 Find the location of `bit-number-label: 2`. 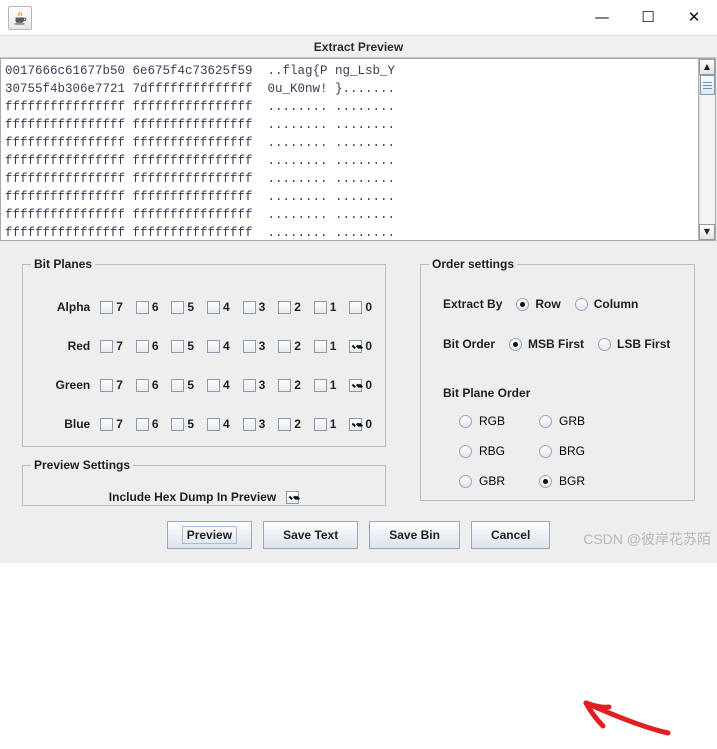

bit-number-label: 2 is located at coordinates (297, 346).